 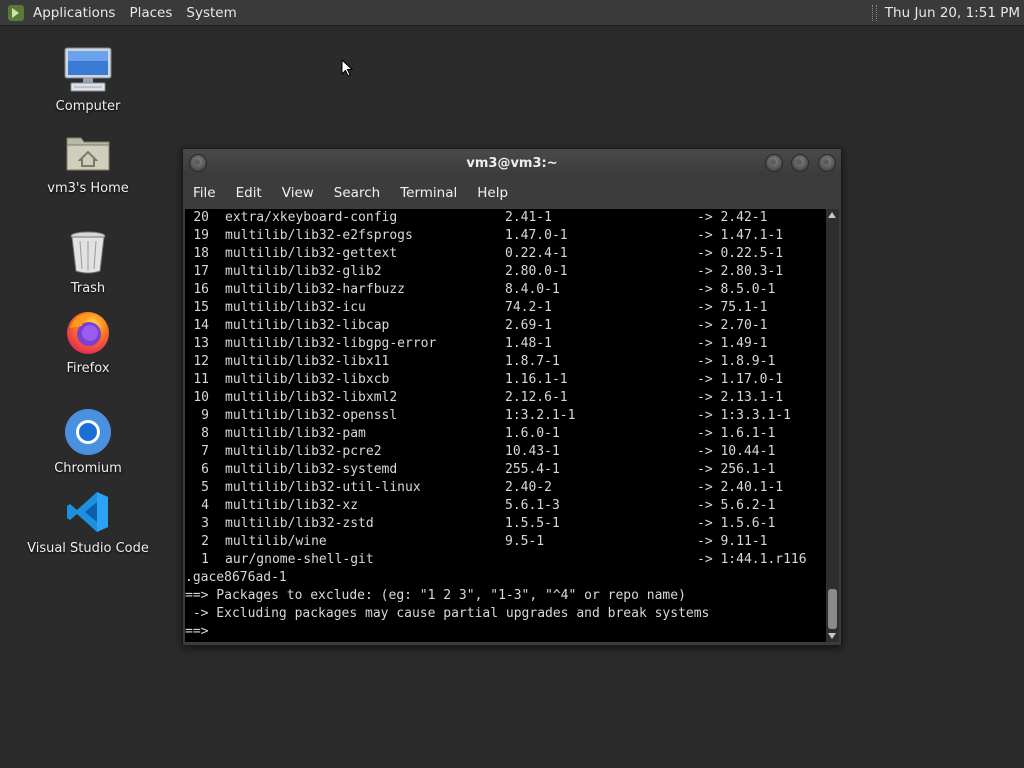 What do you see at coordinates (88, 261) in the screenshot?
I see `desktop-icon-trash: Trash` at bounding box center [88, 261].